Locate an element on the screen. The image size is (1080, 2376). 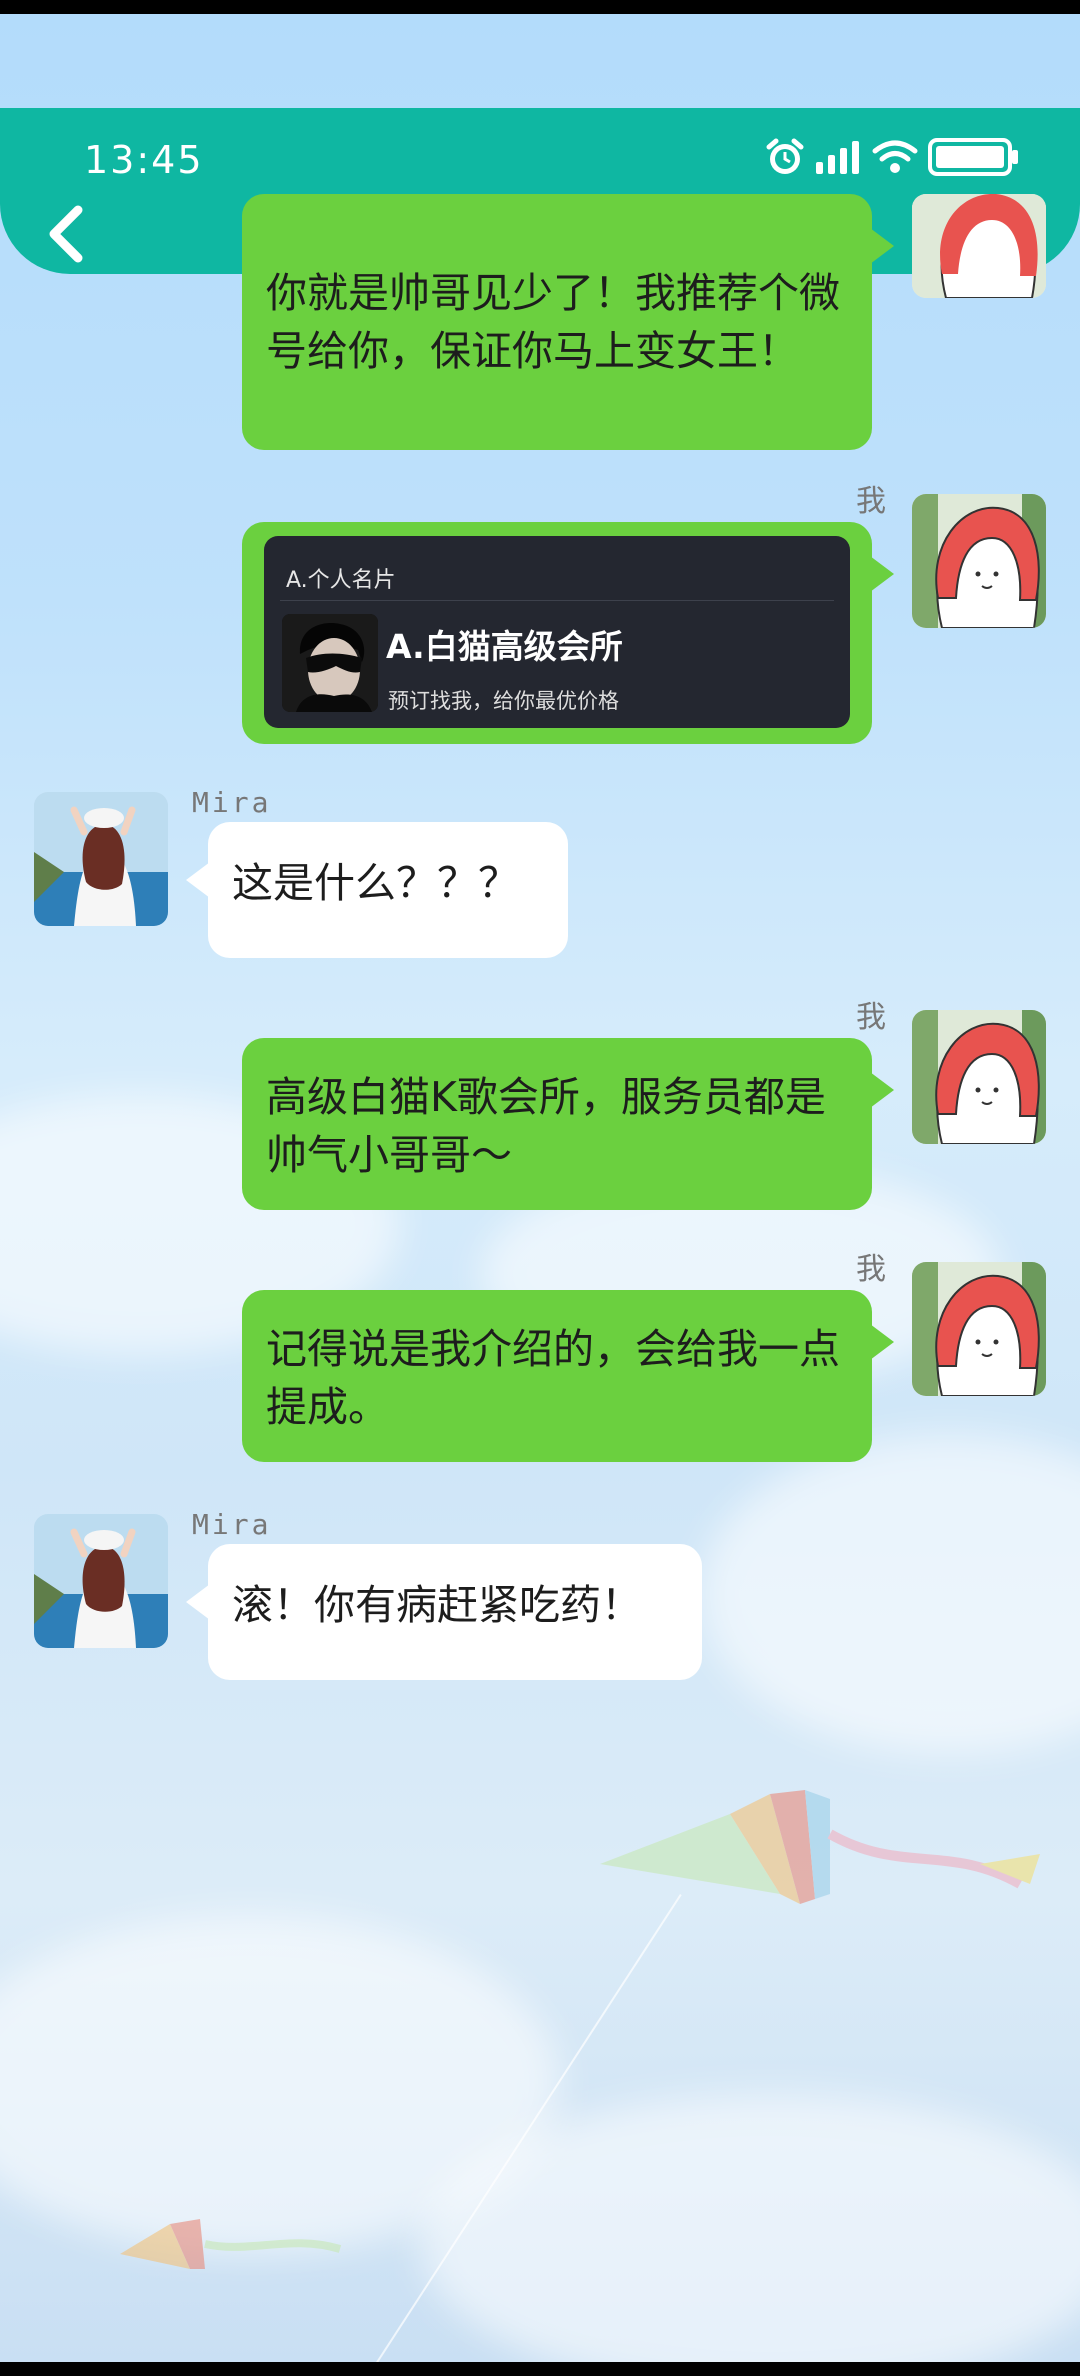
message-text: 滚！你有病赶紧吃药！ is located at coordinates (437, 1605).